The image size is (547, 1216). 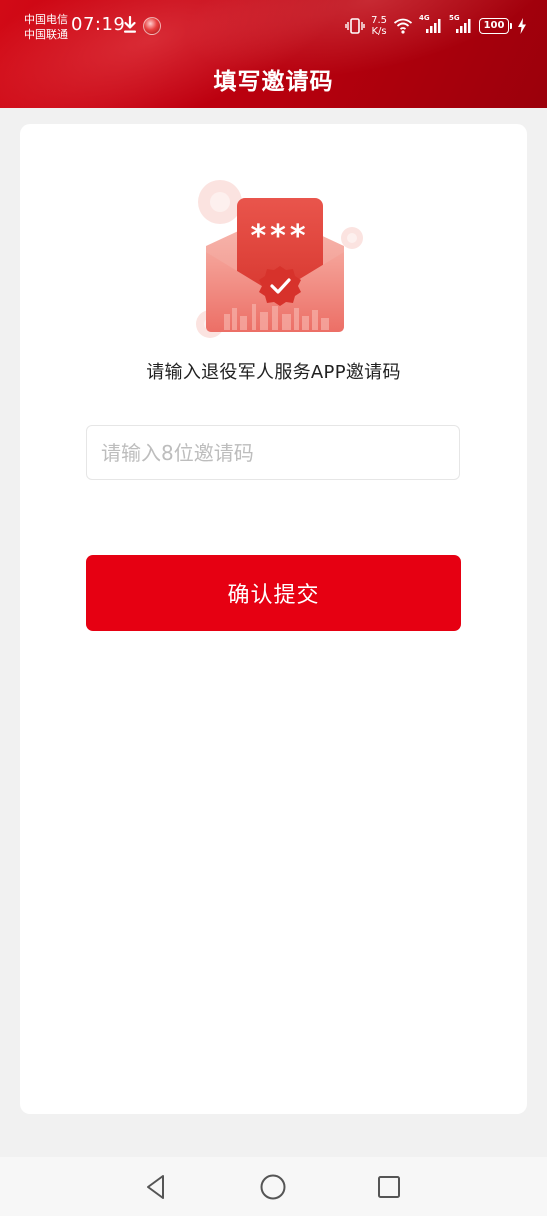 What do you see at coordinates (130, 24) in the screenshot?
I see `download-icon` at bounding box center [130, 24].